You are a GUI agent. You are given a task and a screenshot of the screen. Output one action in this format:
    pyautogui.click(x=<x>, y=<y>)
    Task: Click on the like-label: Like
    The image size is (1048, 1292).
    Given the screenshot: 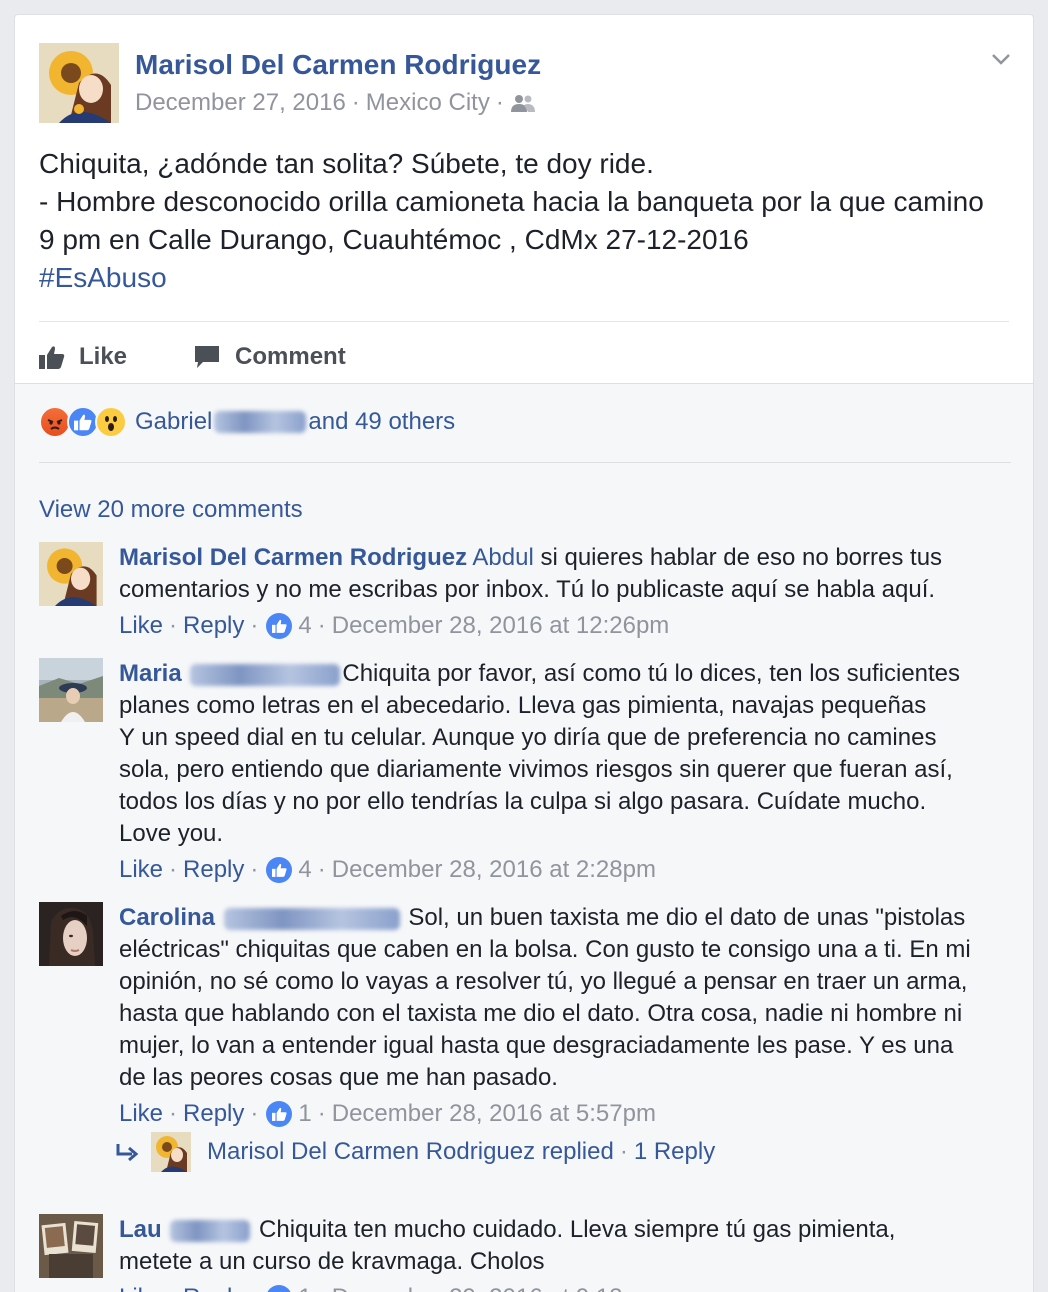 What is the action you would take?
    pyautogui.click(x=103, y=356)
    